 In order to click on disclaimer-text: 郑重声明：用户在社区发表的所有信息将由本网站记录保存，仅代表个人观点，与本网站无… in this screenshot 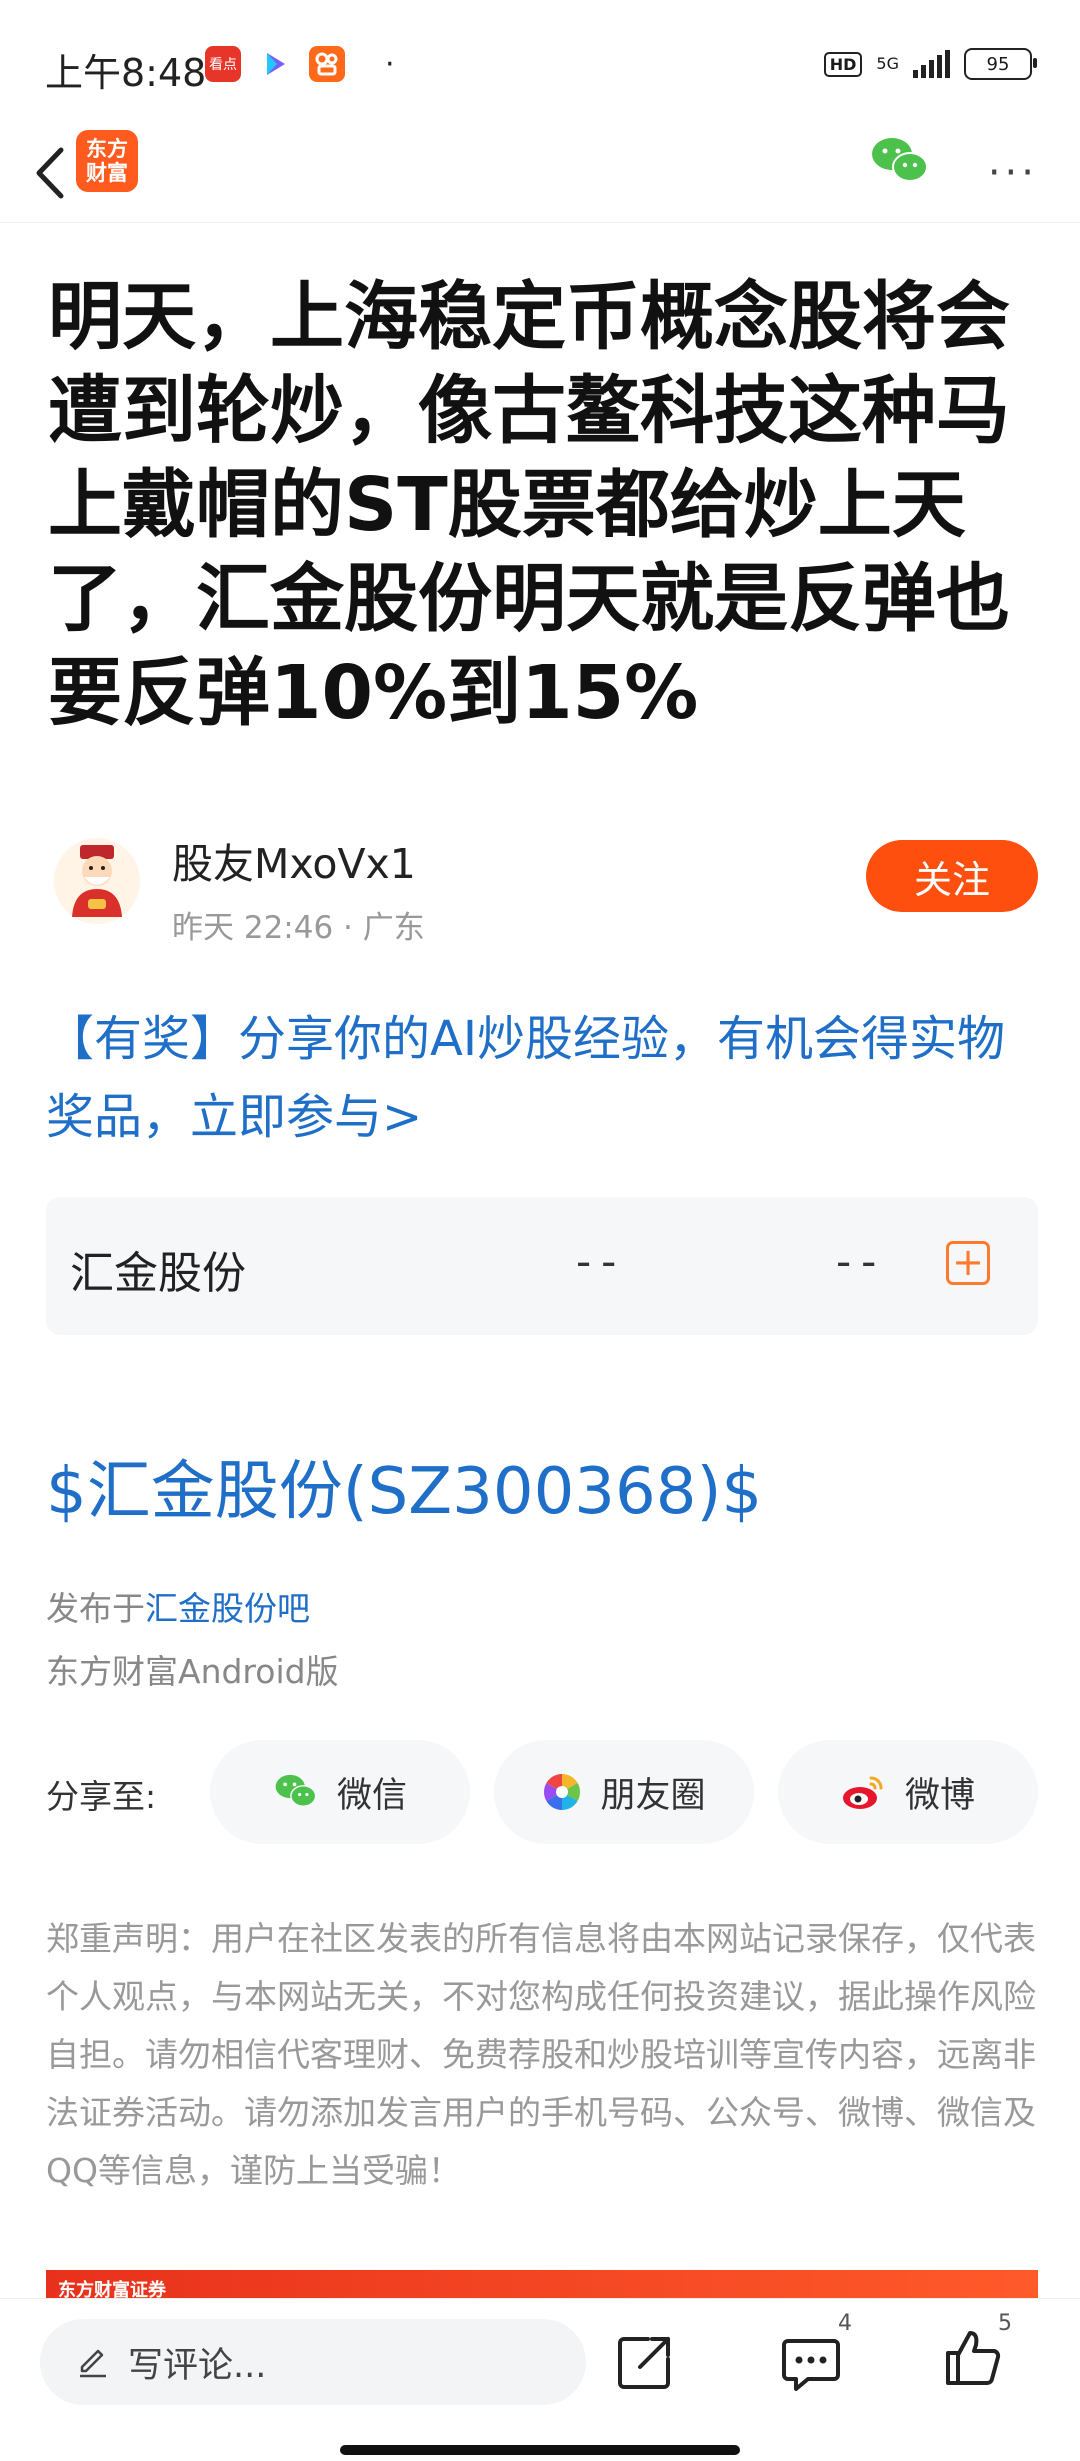, I will do `click(541, 2054)`.